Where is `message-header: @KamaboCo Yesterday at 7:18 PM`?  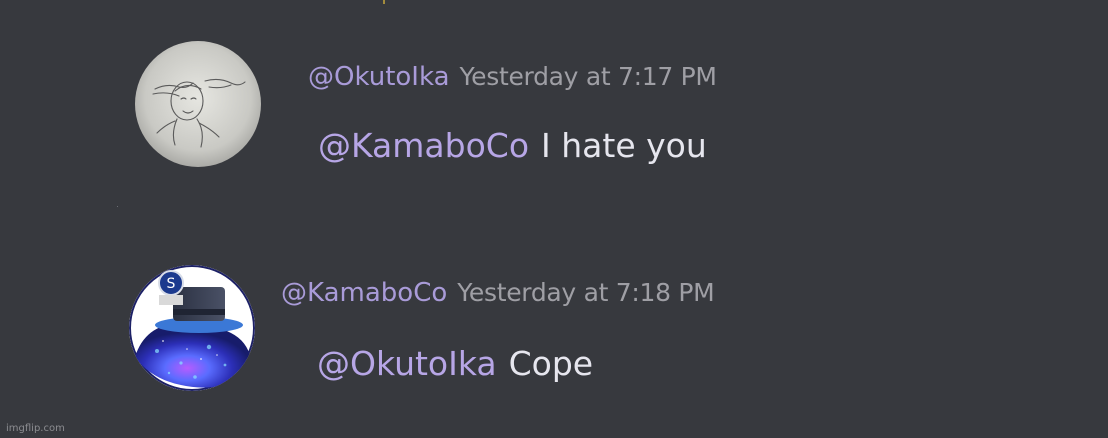
message-header: @KamaboCo Yesterday at 7:18 PM is located at coordinates (498, 293).